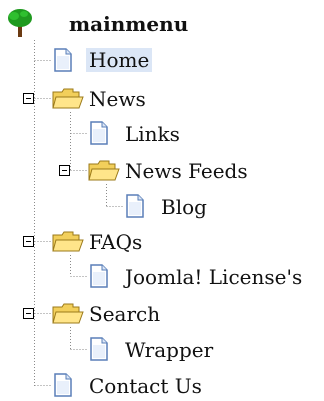 The image size is (324, 401). Describe the element at coordinates (125, 314) in the screenshot. I see `tree-item-label: Search` at that location.